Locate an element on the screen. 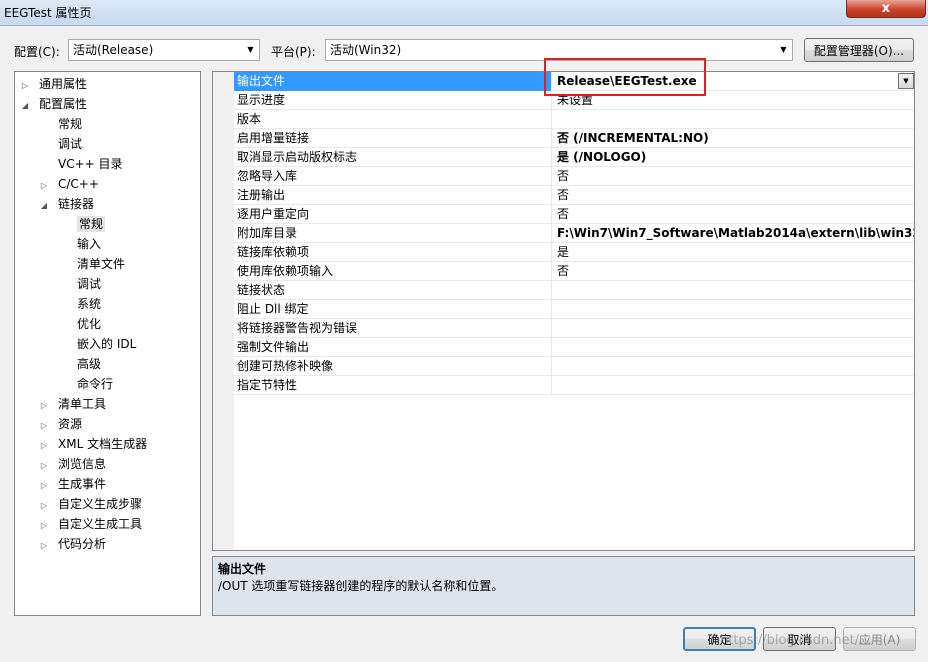 The height and width of the screenshot is (662, 928). tree-item: ▷ 通用属性 is located at coordinates (107, 84).